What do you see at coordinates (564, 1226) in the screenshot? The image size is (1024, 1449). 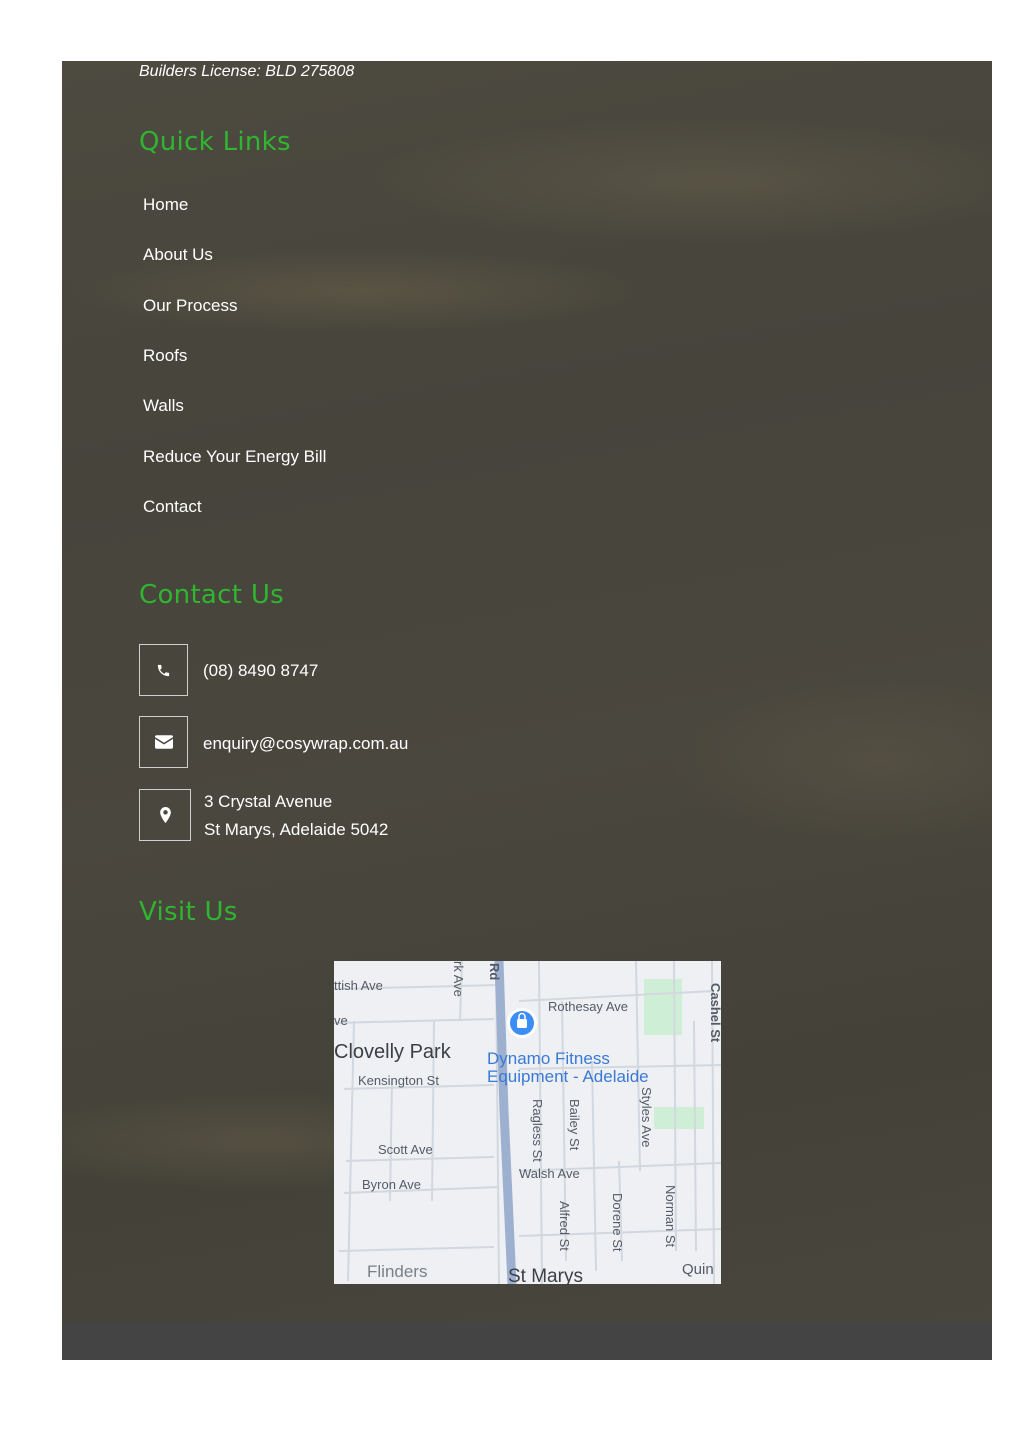 I see `map-label: Alfred St` at bounding box center [564, 1226].